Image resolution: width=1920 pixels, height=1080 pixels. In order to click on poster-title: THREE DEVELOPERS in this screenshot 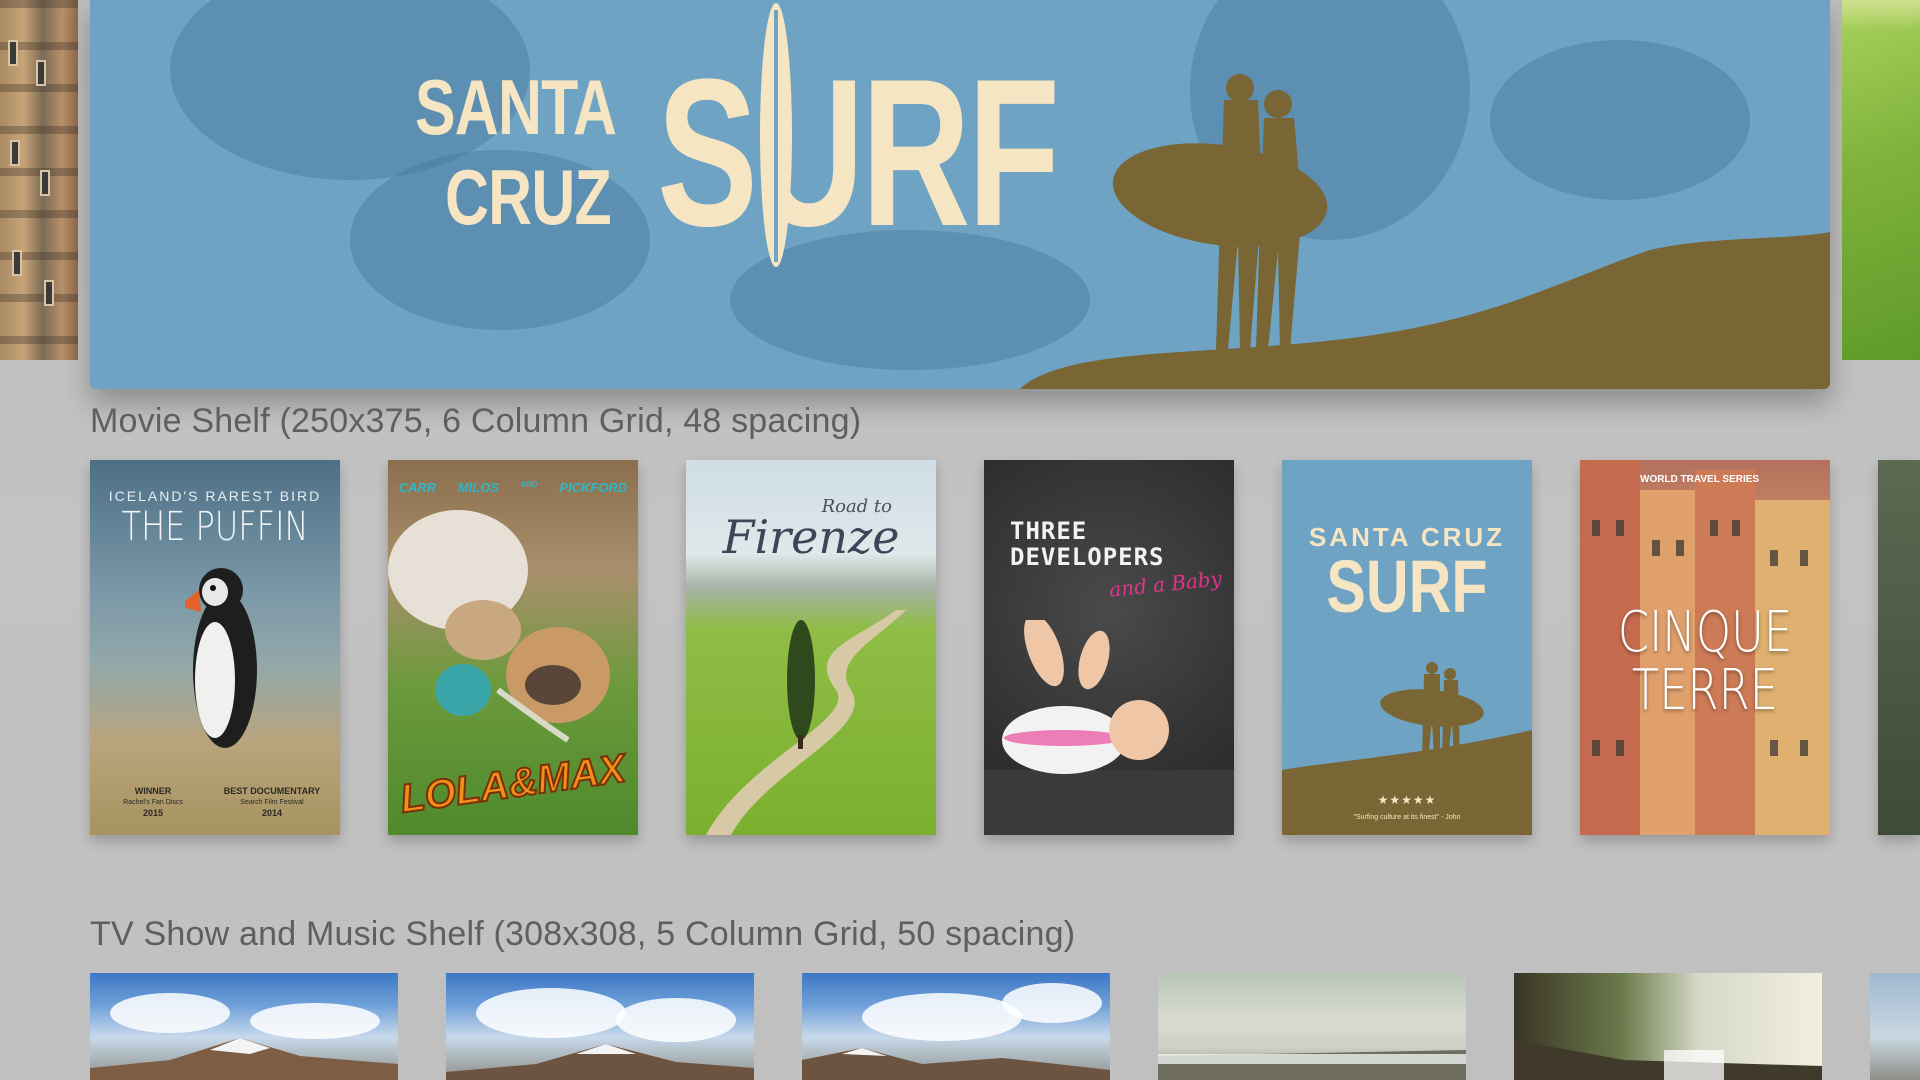, I will do `click(1087, 544)`.